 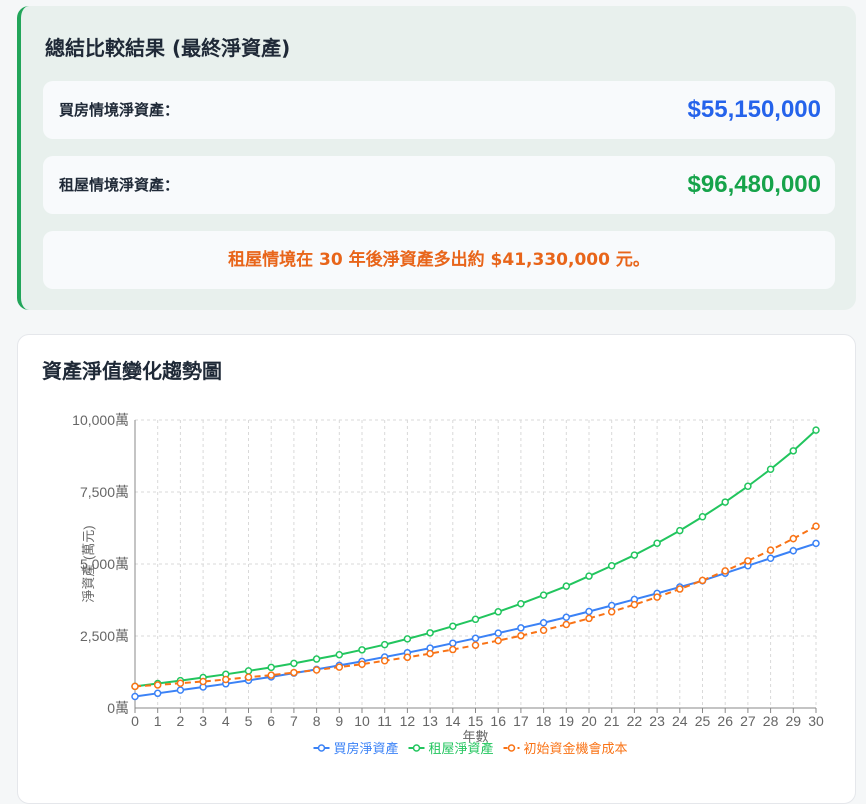 I want to click on x-tick-label: 26, so click(x=725, y=721).